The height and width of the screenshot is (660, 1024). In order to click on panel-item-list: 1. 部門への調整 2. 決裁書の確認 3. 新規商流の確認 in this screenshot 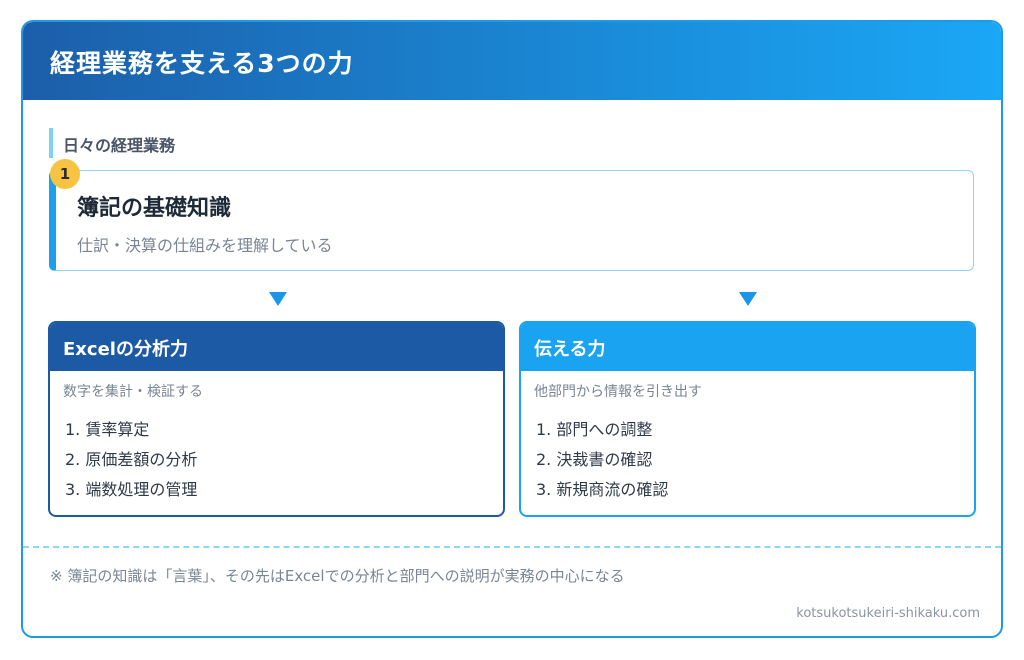, I will do `click(602, 460)`.